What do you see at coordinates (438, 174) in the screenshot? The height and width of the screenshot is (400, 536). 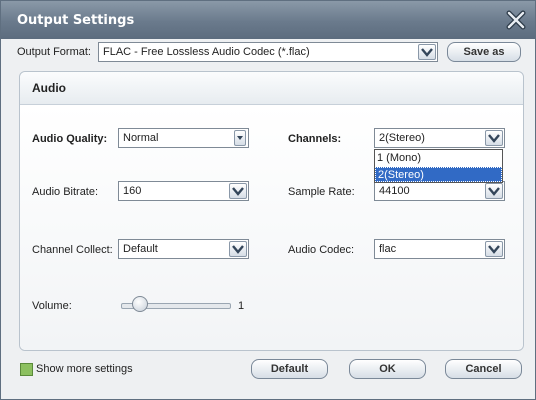 I see `channels-option-stereo: 2(Stereo)` at bounding box center [438, 174].